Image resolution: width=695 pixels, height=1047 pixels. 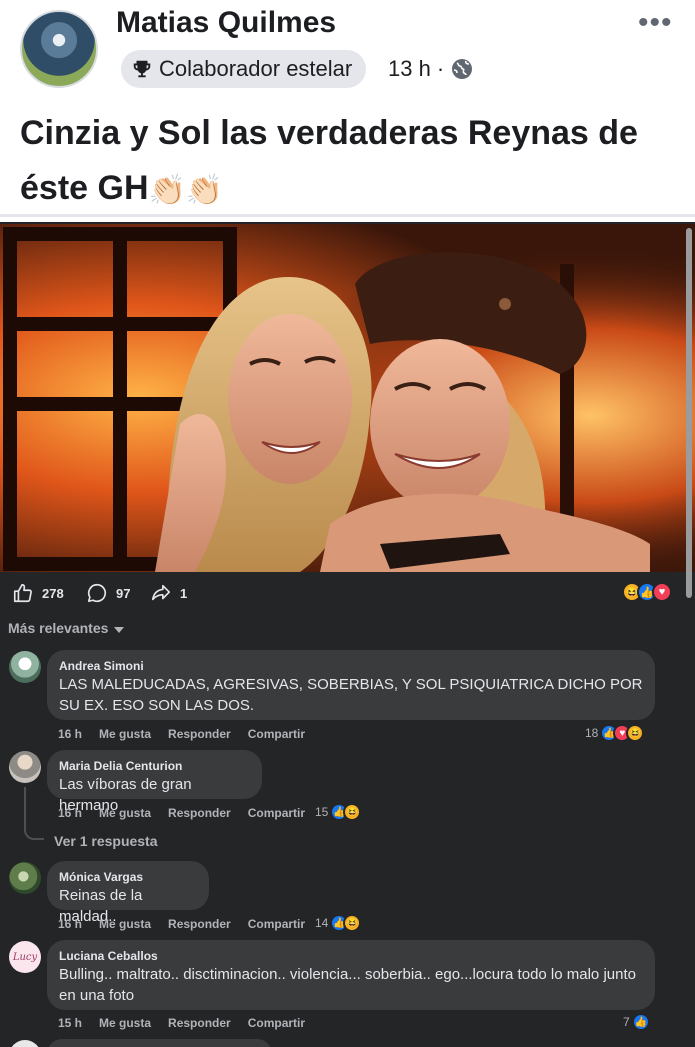 I want to click on comment-icon, so click(x=97, y=593).